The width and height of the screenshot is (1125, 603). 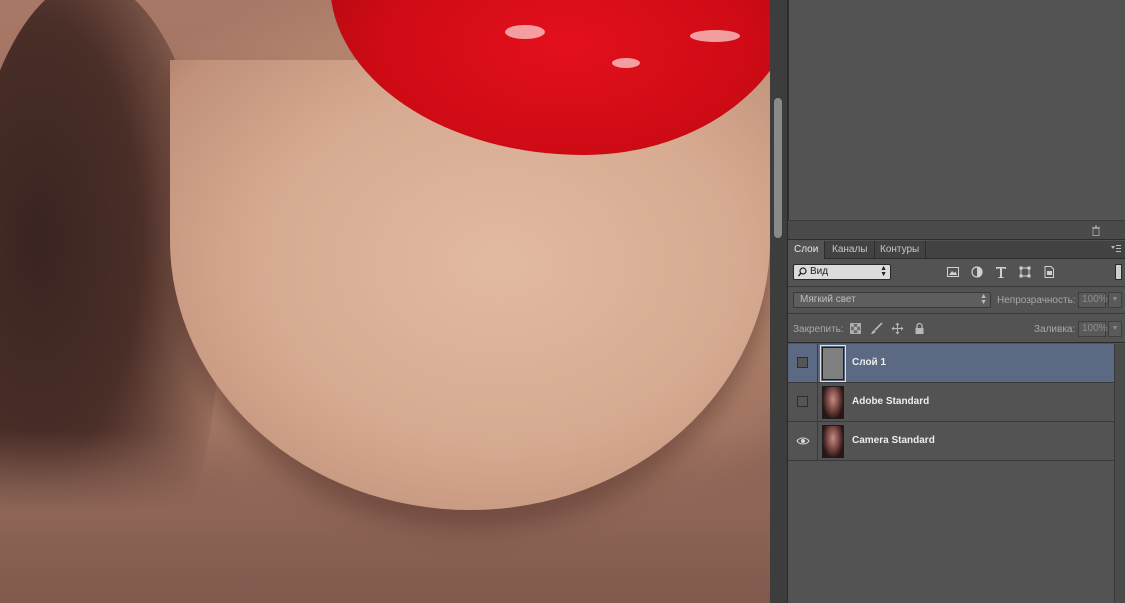 I want to click on lock-all-icon, so click(x=919, y=328).